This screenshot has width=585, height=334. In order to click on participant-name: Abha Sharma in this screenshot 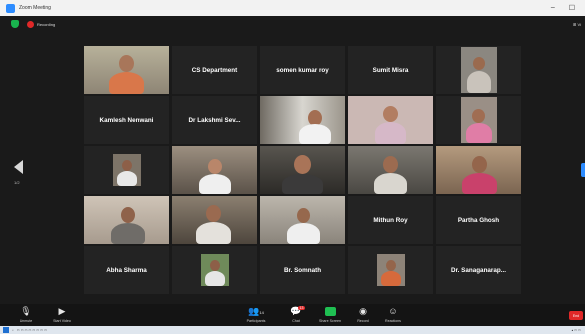, I will do `click(126, 270)`.